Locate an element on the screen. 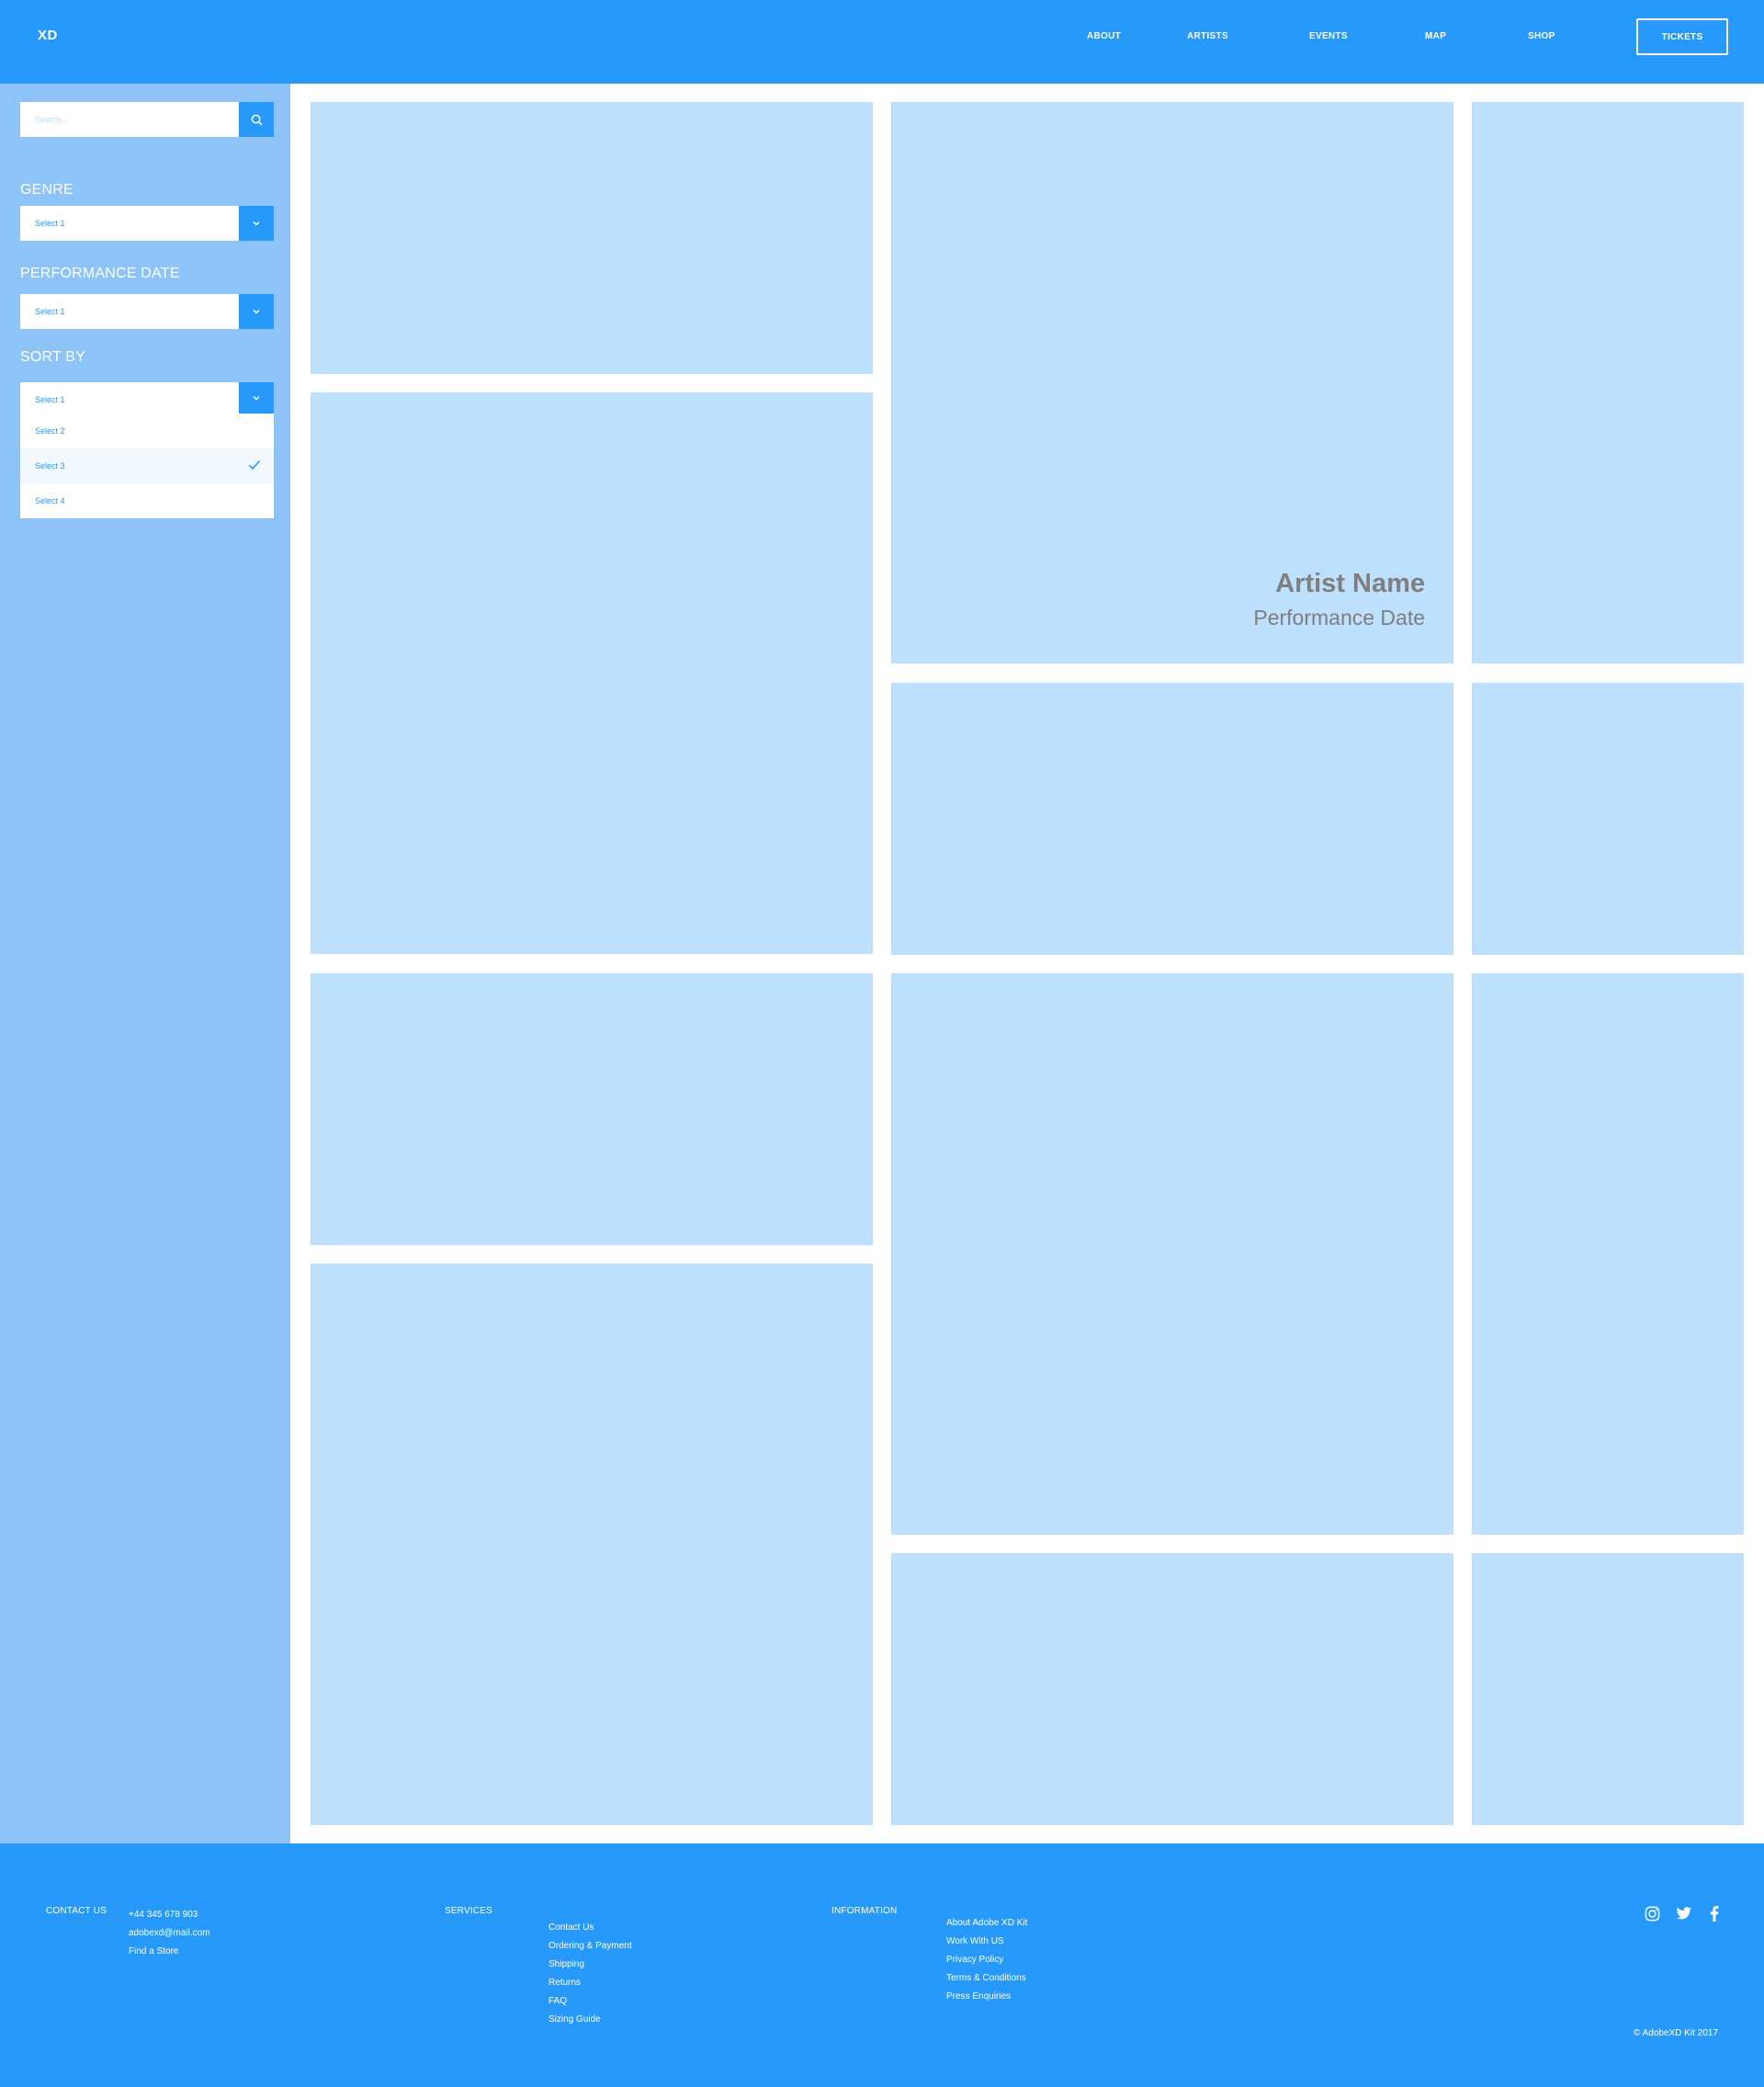 The height and width of the screenshot is (2087, 1764). information-link: Terms & Conditions is located at coordinates (986, 1978).